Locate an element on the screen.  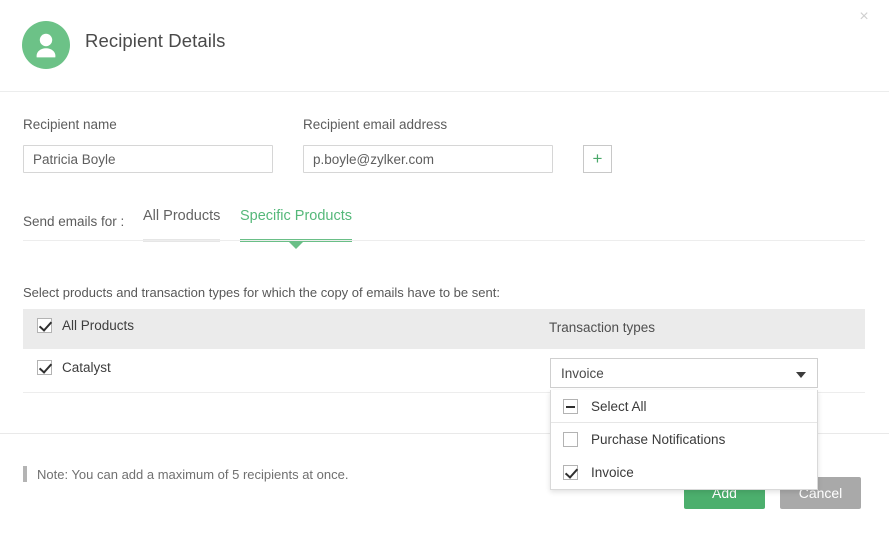
recipient-email-input is located at coordinates (428, 159).